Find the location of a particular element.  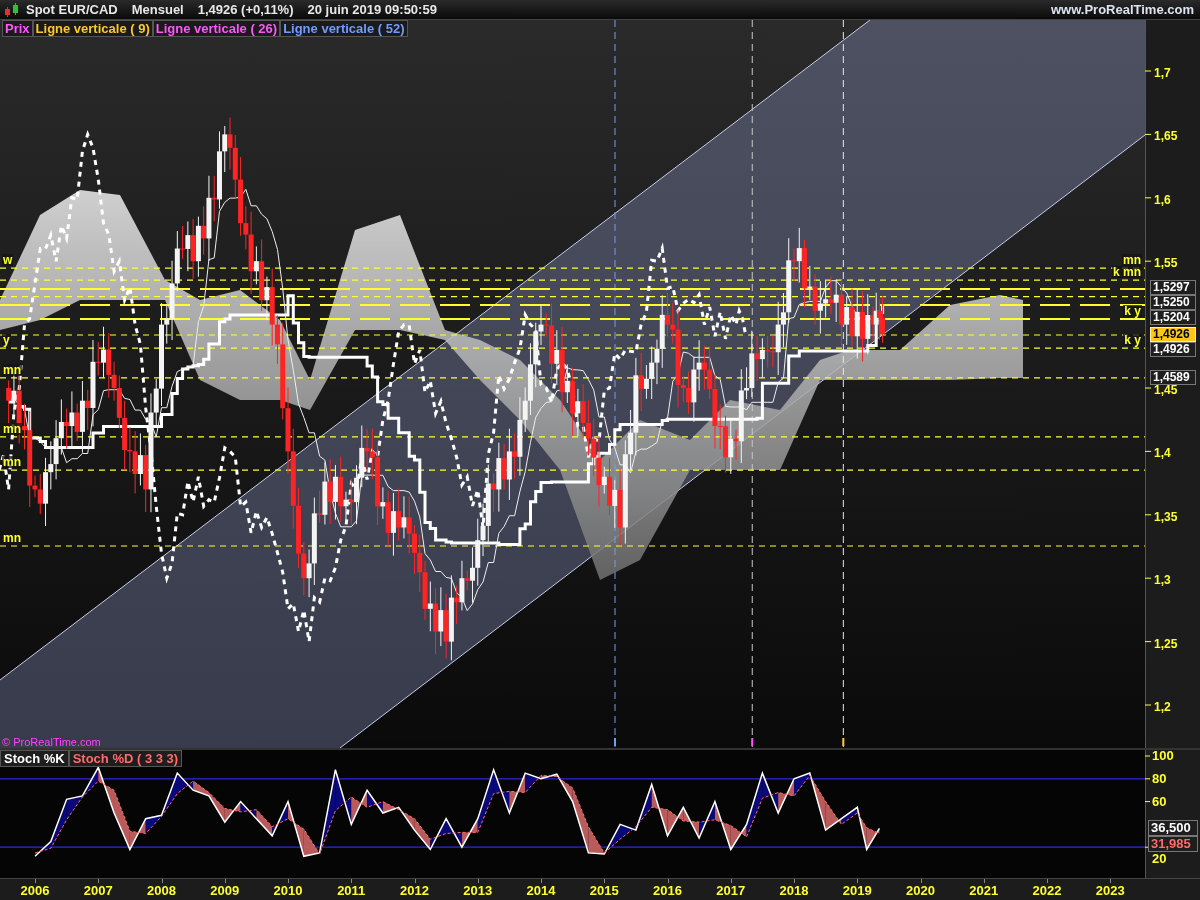

value-tag: 36,500 is located at coordinates (1173, 828).